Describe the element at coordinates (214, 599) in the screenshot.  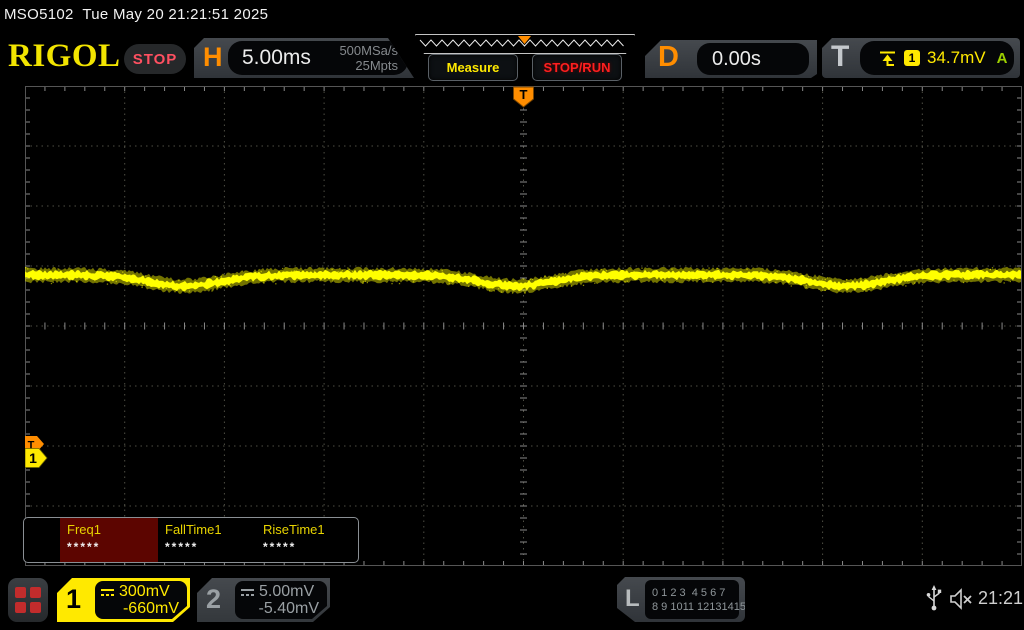
I see `channel-2-number: 2` at that location.